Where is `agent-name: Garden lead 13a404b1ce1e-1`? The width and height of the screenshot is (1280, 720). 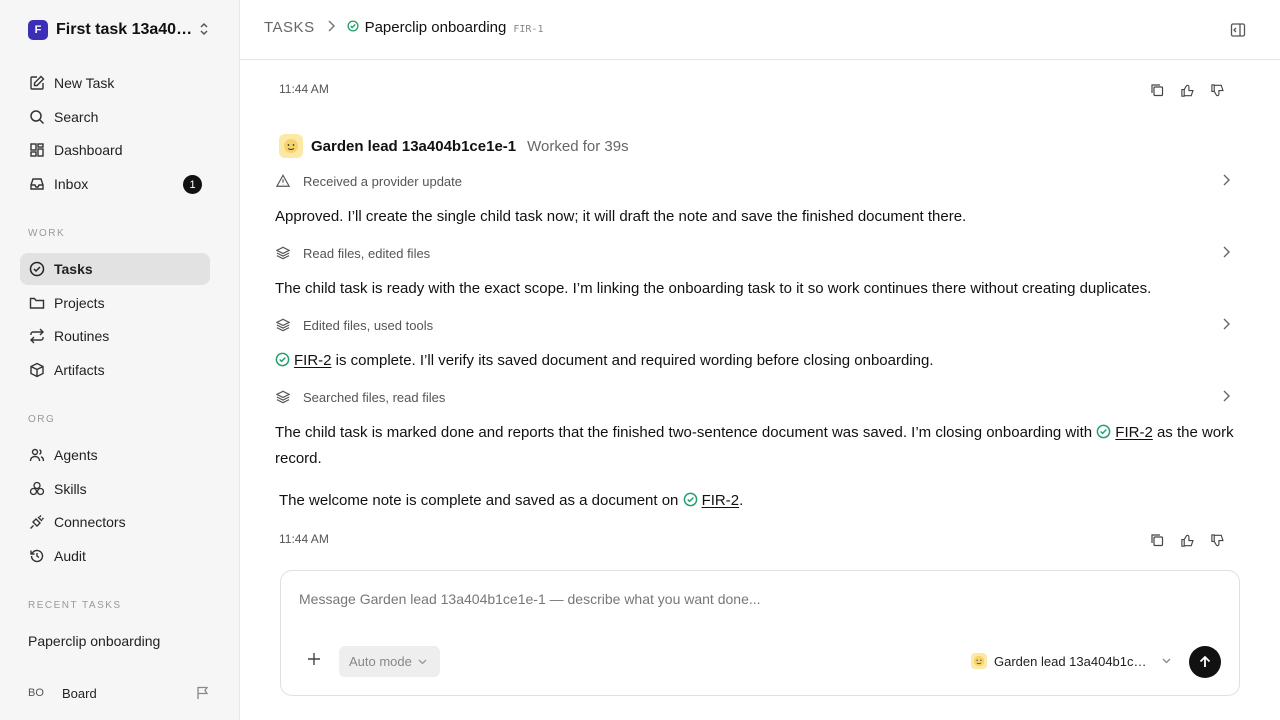
agent-name: Garden lead 13a404b1ce1e-1 is located at coordinates (414, 146).